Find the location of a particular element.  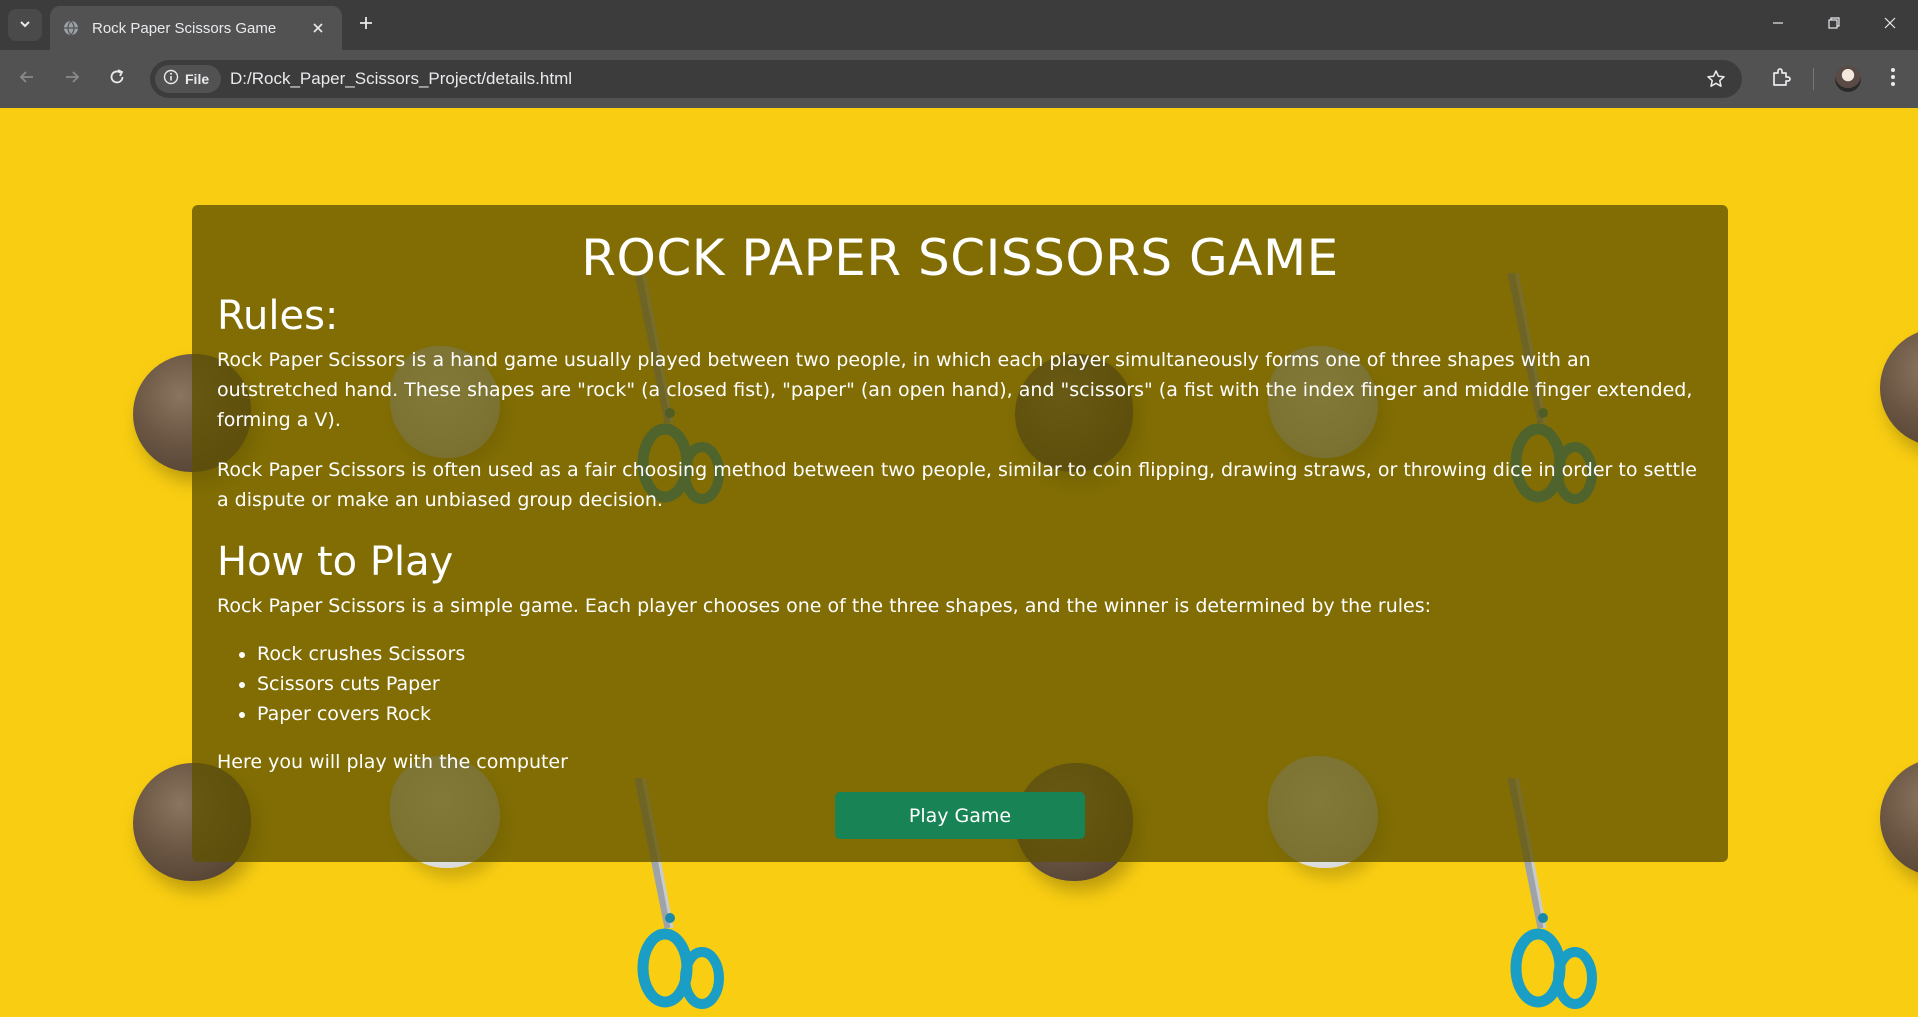

close-window-button is located at coordinates (1890, 24).